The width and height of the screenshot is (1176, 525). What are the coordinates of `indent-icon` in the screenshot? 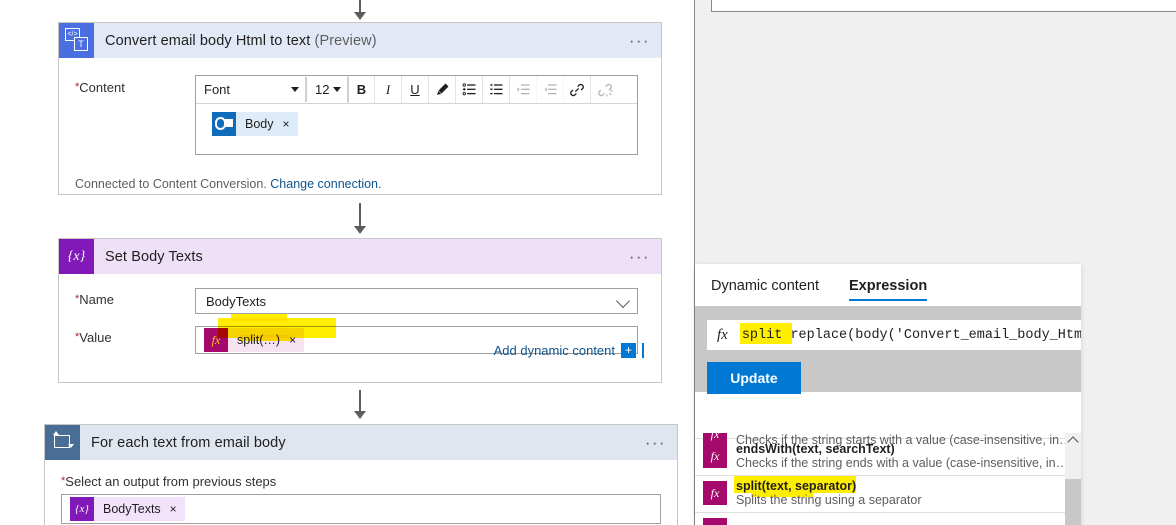 It's located at (523, 89).